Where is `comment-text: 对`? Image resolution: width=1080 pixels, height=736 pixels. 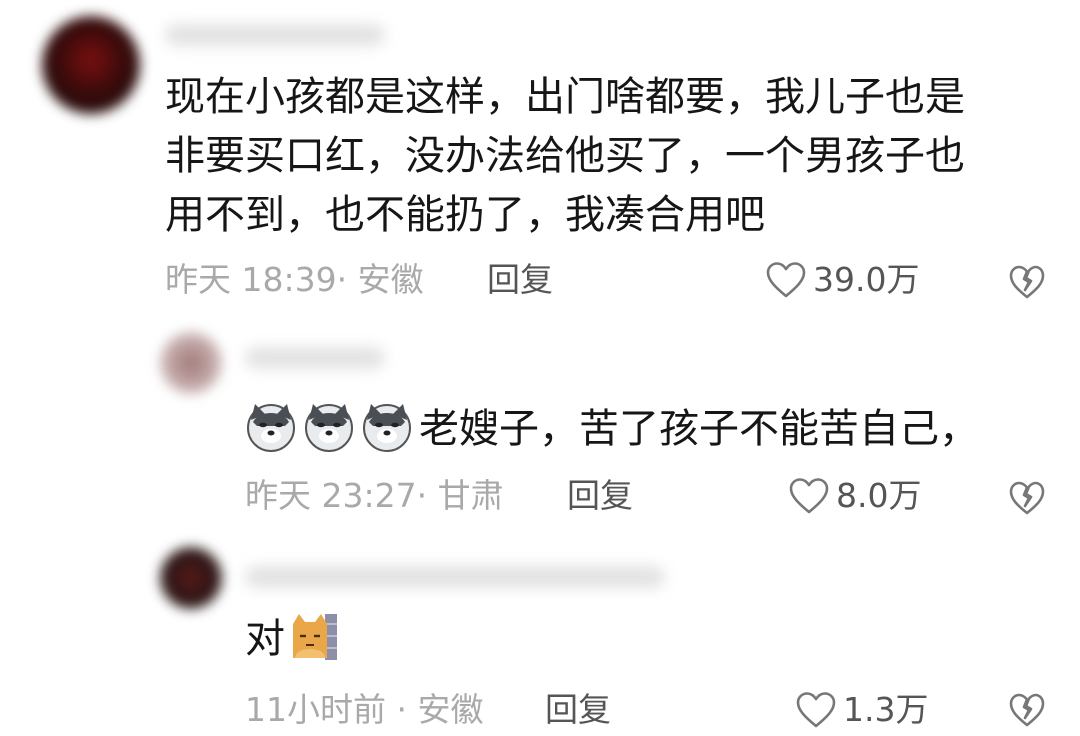
comment-text: 对 is located at coordinates (292, 639).